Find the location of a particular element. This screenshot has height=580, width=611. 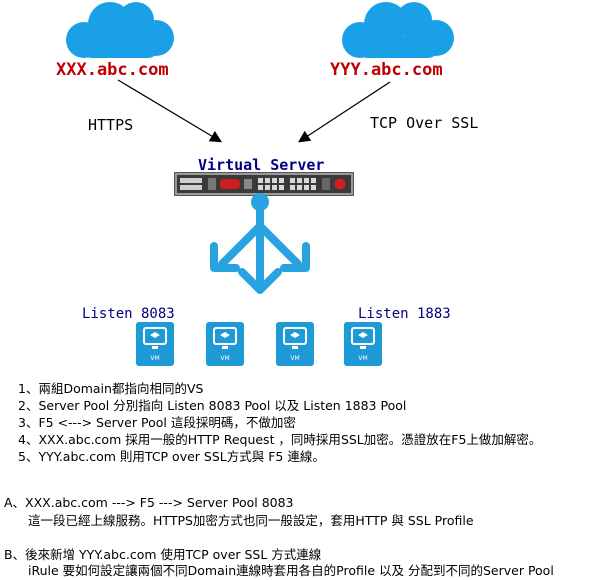

load-balancing-icon is located at coordinates (260, 243).